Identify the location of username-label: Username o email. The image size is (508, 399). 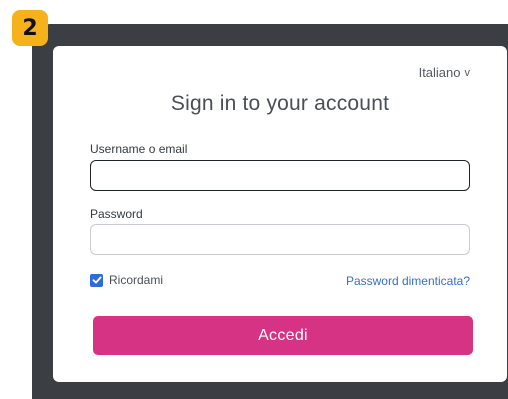
(139, 149).